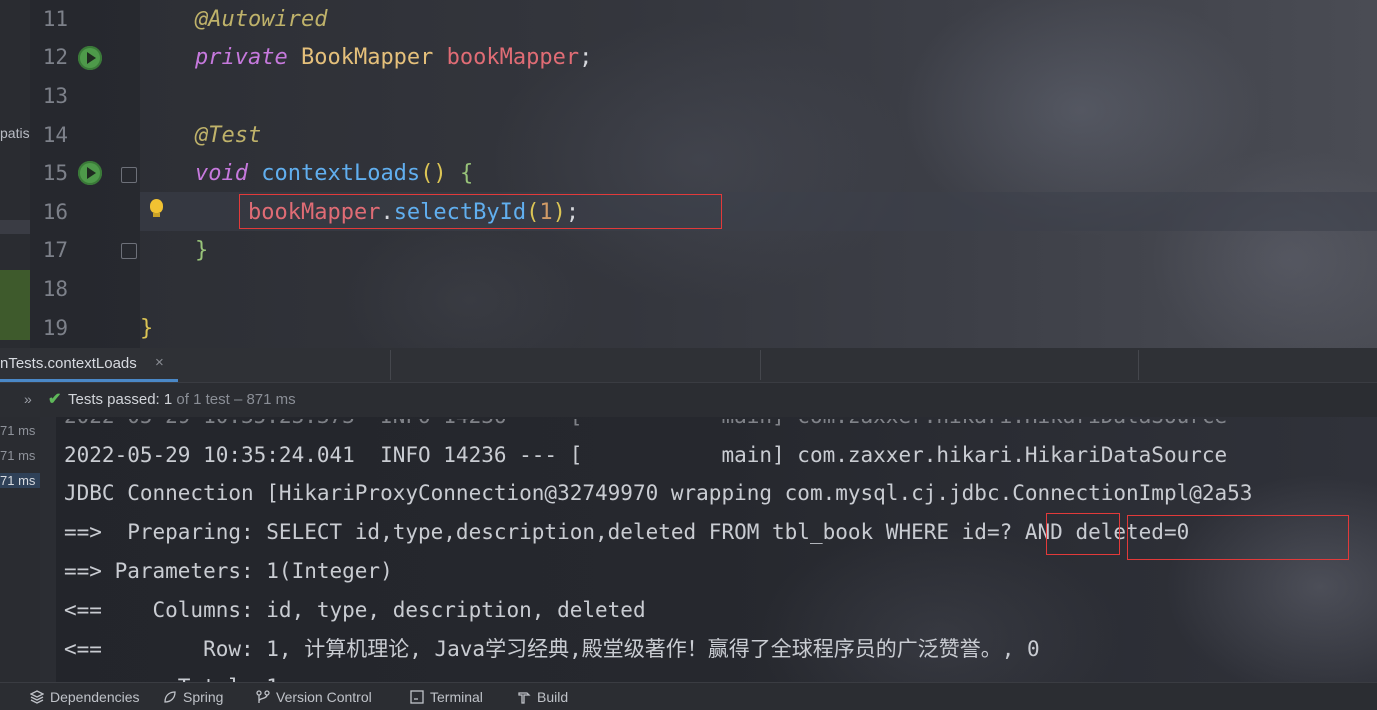  What do you see at coordinates (480, 211) in the screenshot?
I see `highlight-box-selectbyid` at bounding box center [480, 211].